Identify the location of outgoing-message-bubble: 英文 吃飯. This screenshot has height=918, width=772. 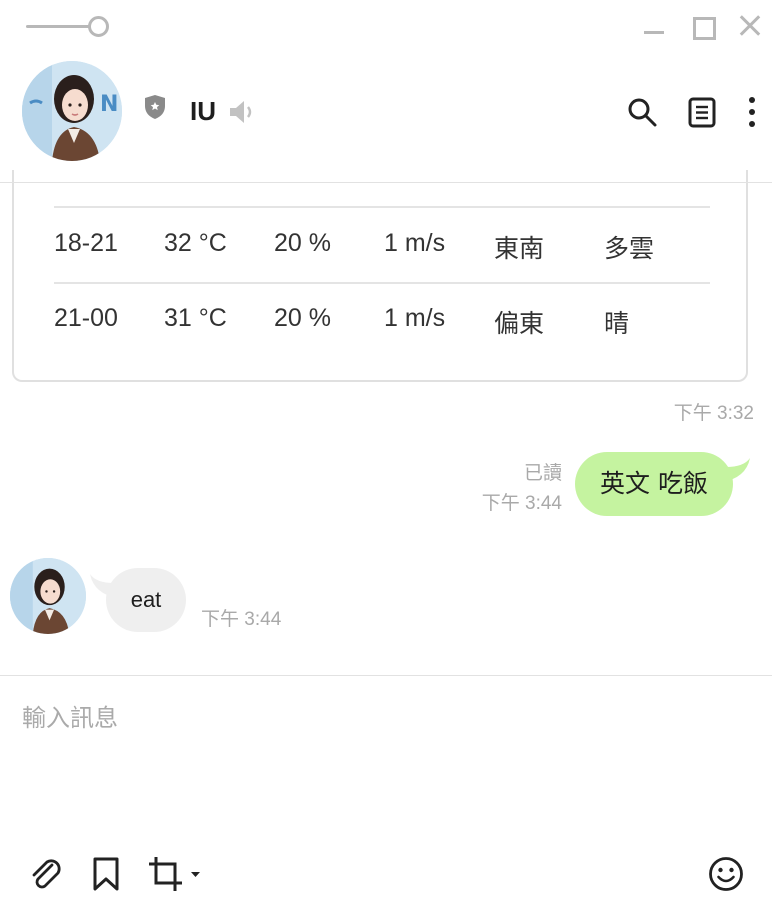
(654, 484).